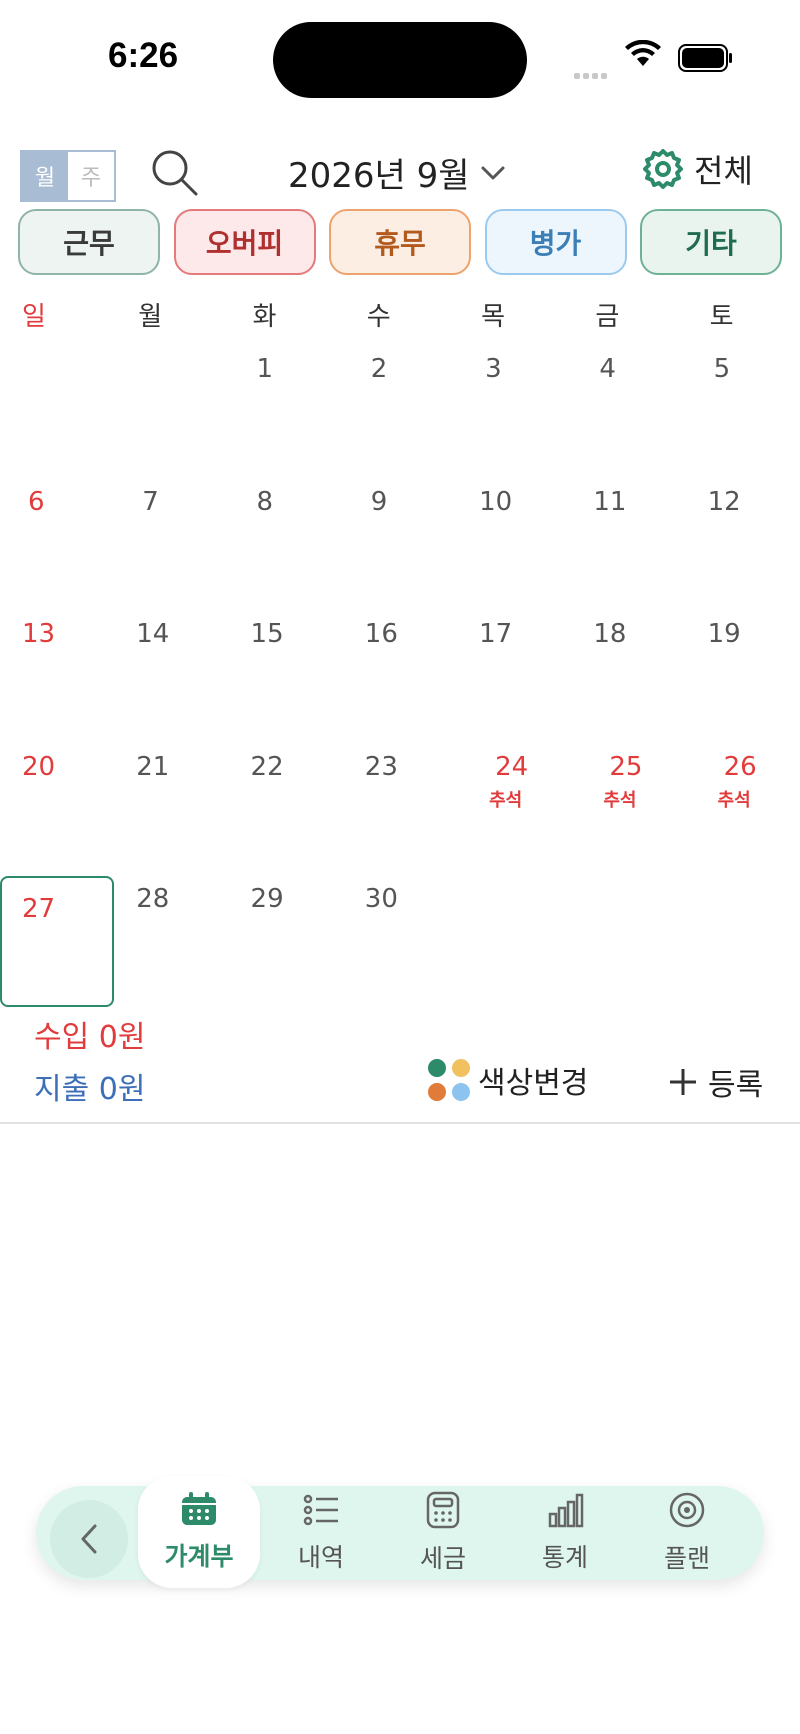 Image resolution: width=800 pixels, height=1734 pixels. What do you see at coordinates (628, 547) in the screenshot?
I see `calendar-day-cell: 11` at bounding box center [628, 547].